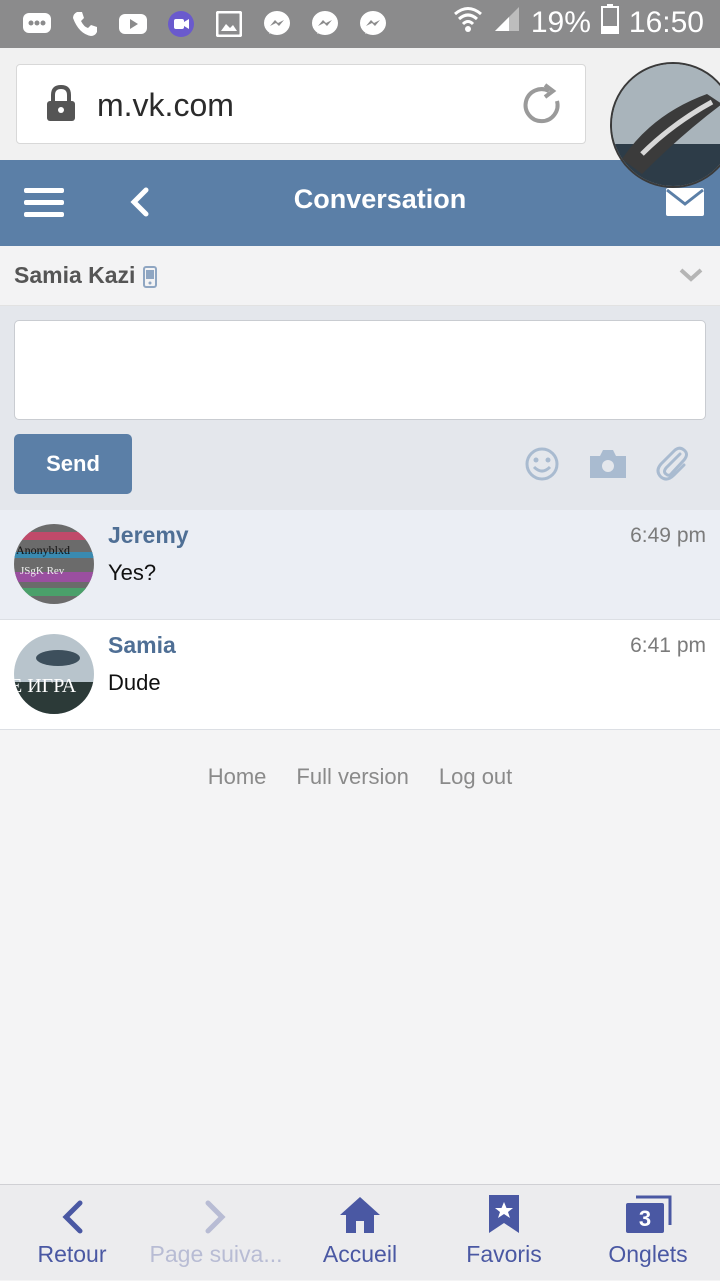 Image resolution: width=720 pixels, height=1281 pixels. I want to click on emoji-icon, so click(542, 466).